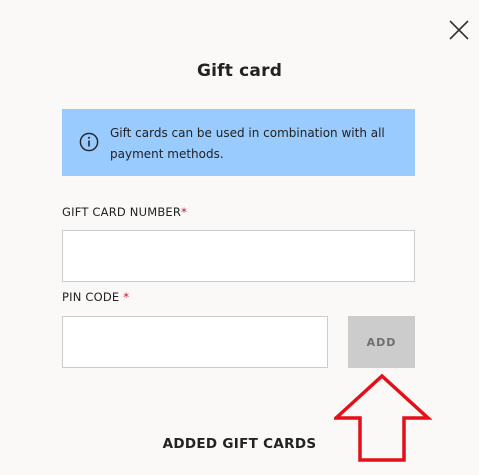 The width and height of the screenshot is (479, 475). What do you see at coordinates (93, 297) in the screenshot?
I see `pin-code-label-text: PIN CODE` at bounding box center [93, 297].